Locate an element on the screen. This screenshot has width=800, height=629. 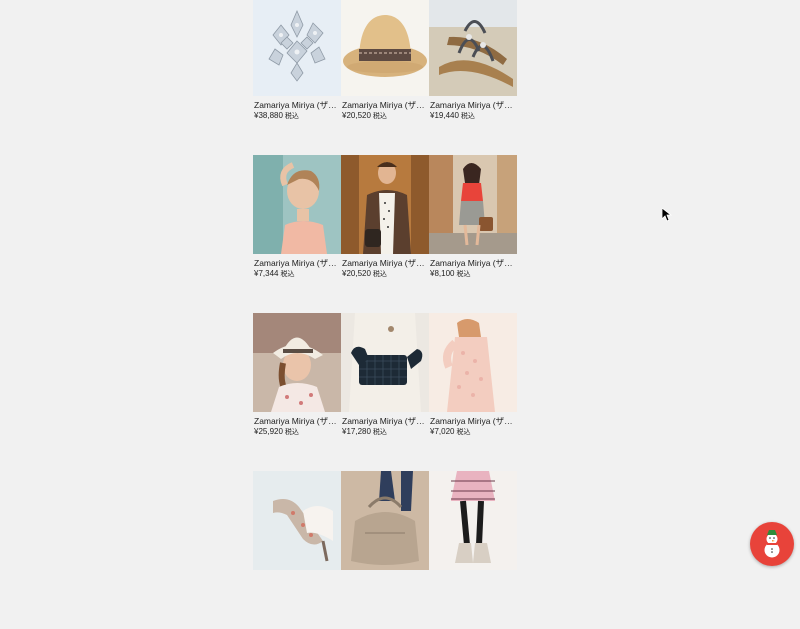
product-image-quilted-clutch is located at coordinates (385, 362).